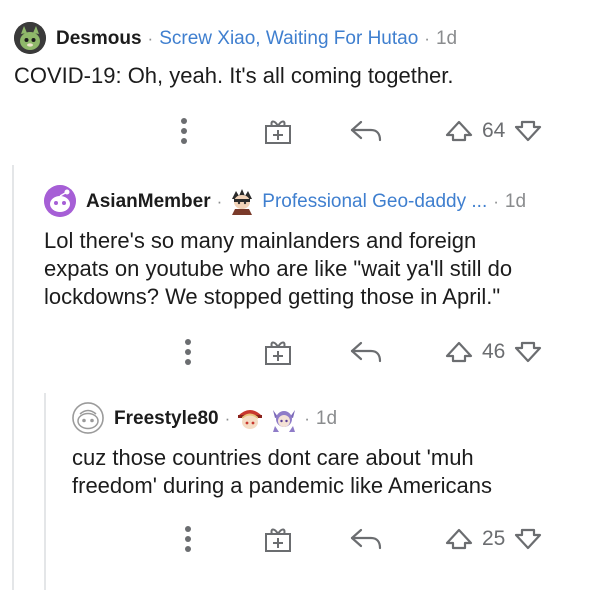 The width and height of the screenshot is (605, 590). What do you see at coordinates (509, 352) in the screenshot?
I see `vote-control: 46` at bounding box center [509, 352].